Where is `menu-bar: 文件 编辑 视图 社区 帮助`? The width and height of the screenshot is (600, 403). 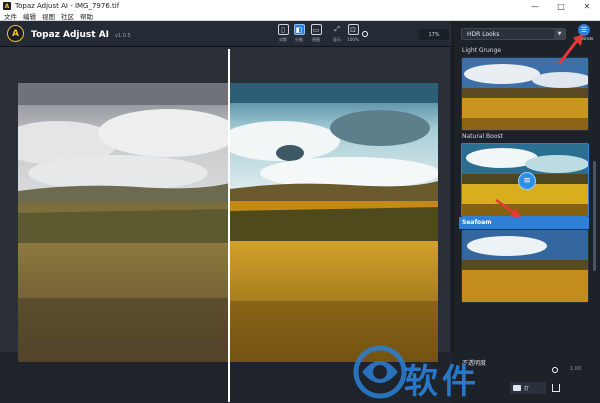
menu-bar: 文件 编辑 视图 社区 帮助 is located at coordinates (300, 16).